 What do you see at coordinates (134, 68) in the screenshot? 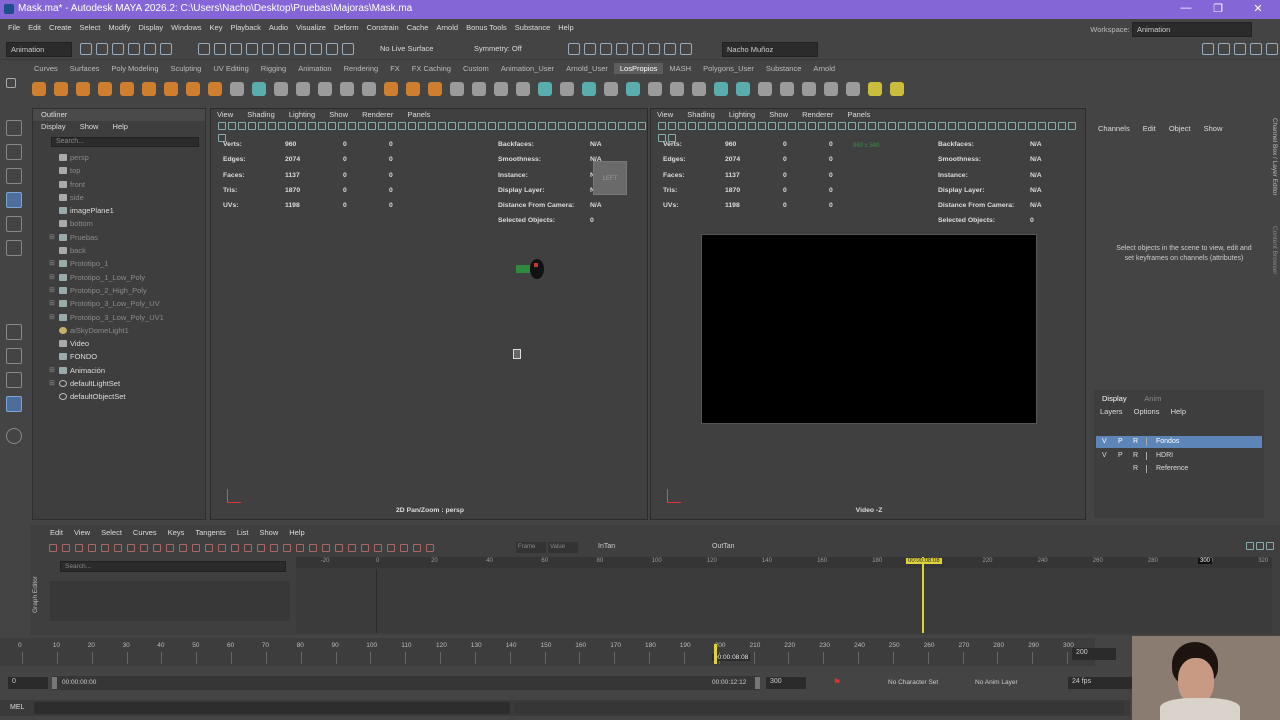
I see `shelf-tab-poly-modeling: Poly Modeling` at bounding box center [134, 68].